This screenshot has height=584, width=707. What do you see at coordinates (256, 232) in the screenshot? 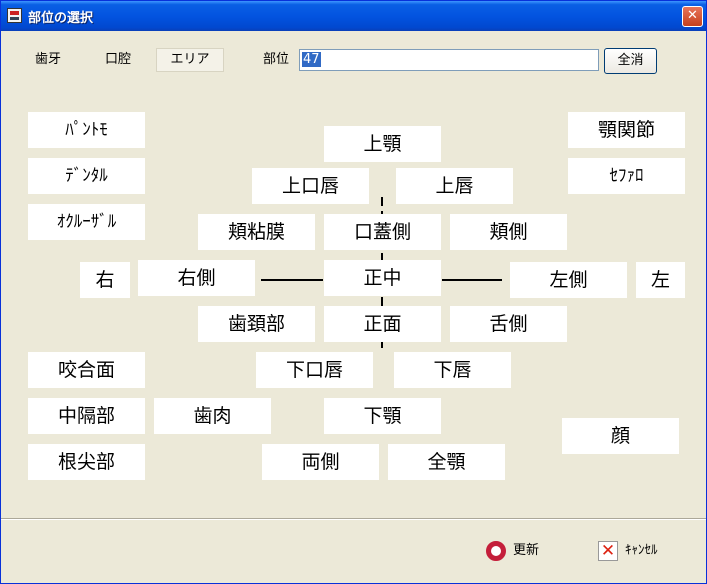
I see `part-buccal-mucosa-button: 頬粘膜` at bounding box center [256, 232].